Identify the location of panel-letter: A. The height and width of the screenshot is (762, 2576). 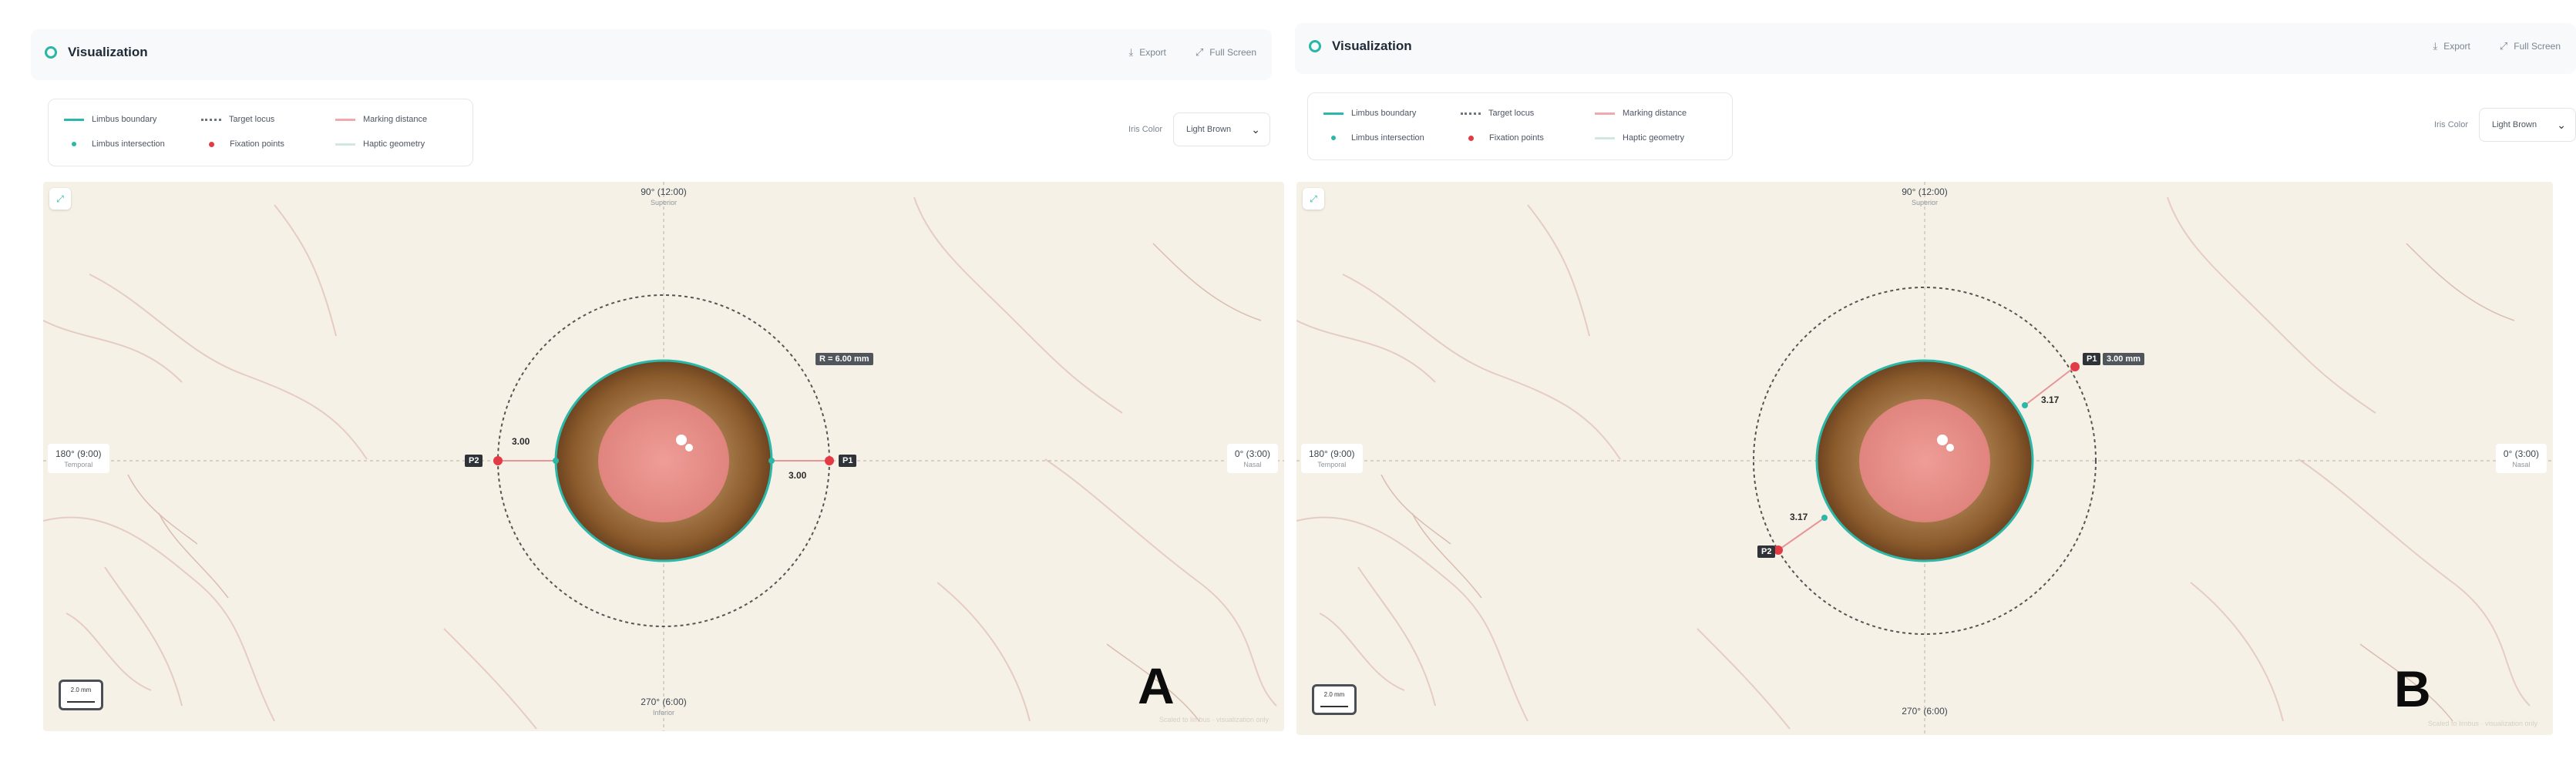
(1156, 685).